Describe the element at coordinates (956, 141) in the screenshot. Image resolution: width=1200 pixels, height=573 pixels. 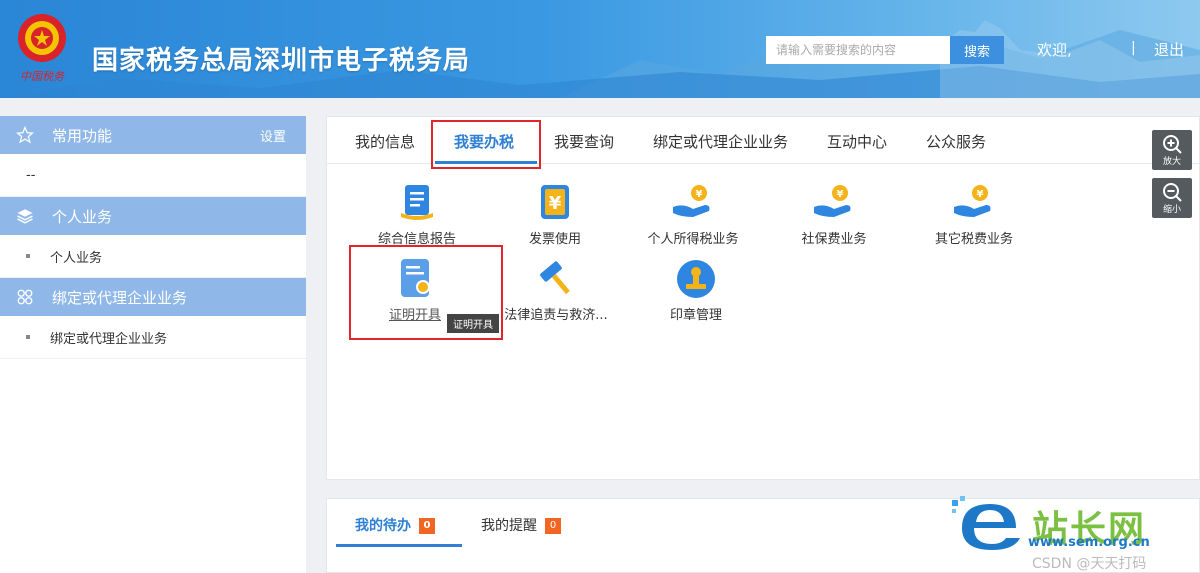
I see `tab-public-service: 公众服务` at that location.